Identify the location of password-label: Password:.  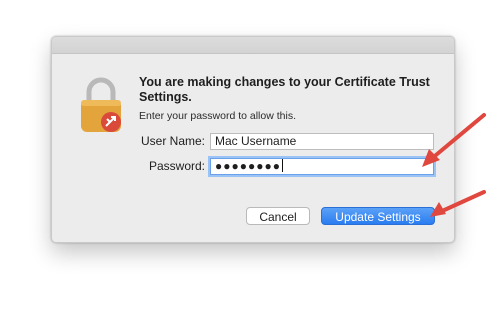
(176, 166).